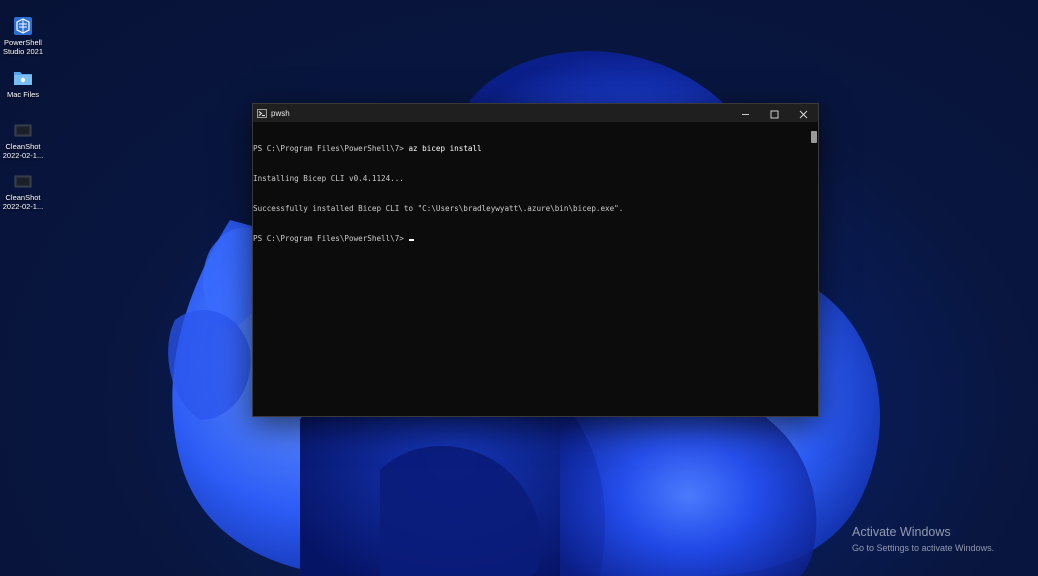  What do you see at coordinates (814, 137) in the screenshot?
I see `terminal-scrollbar` at bounding box center [814, 137].